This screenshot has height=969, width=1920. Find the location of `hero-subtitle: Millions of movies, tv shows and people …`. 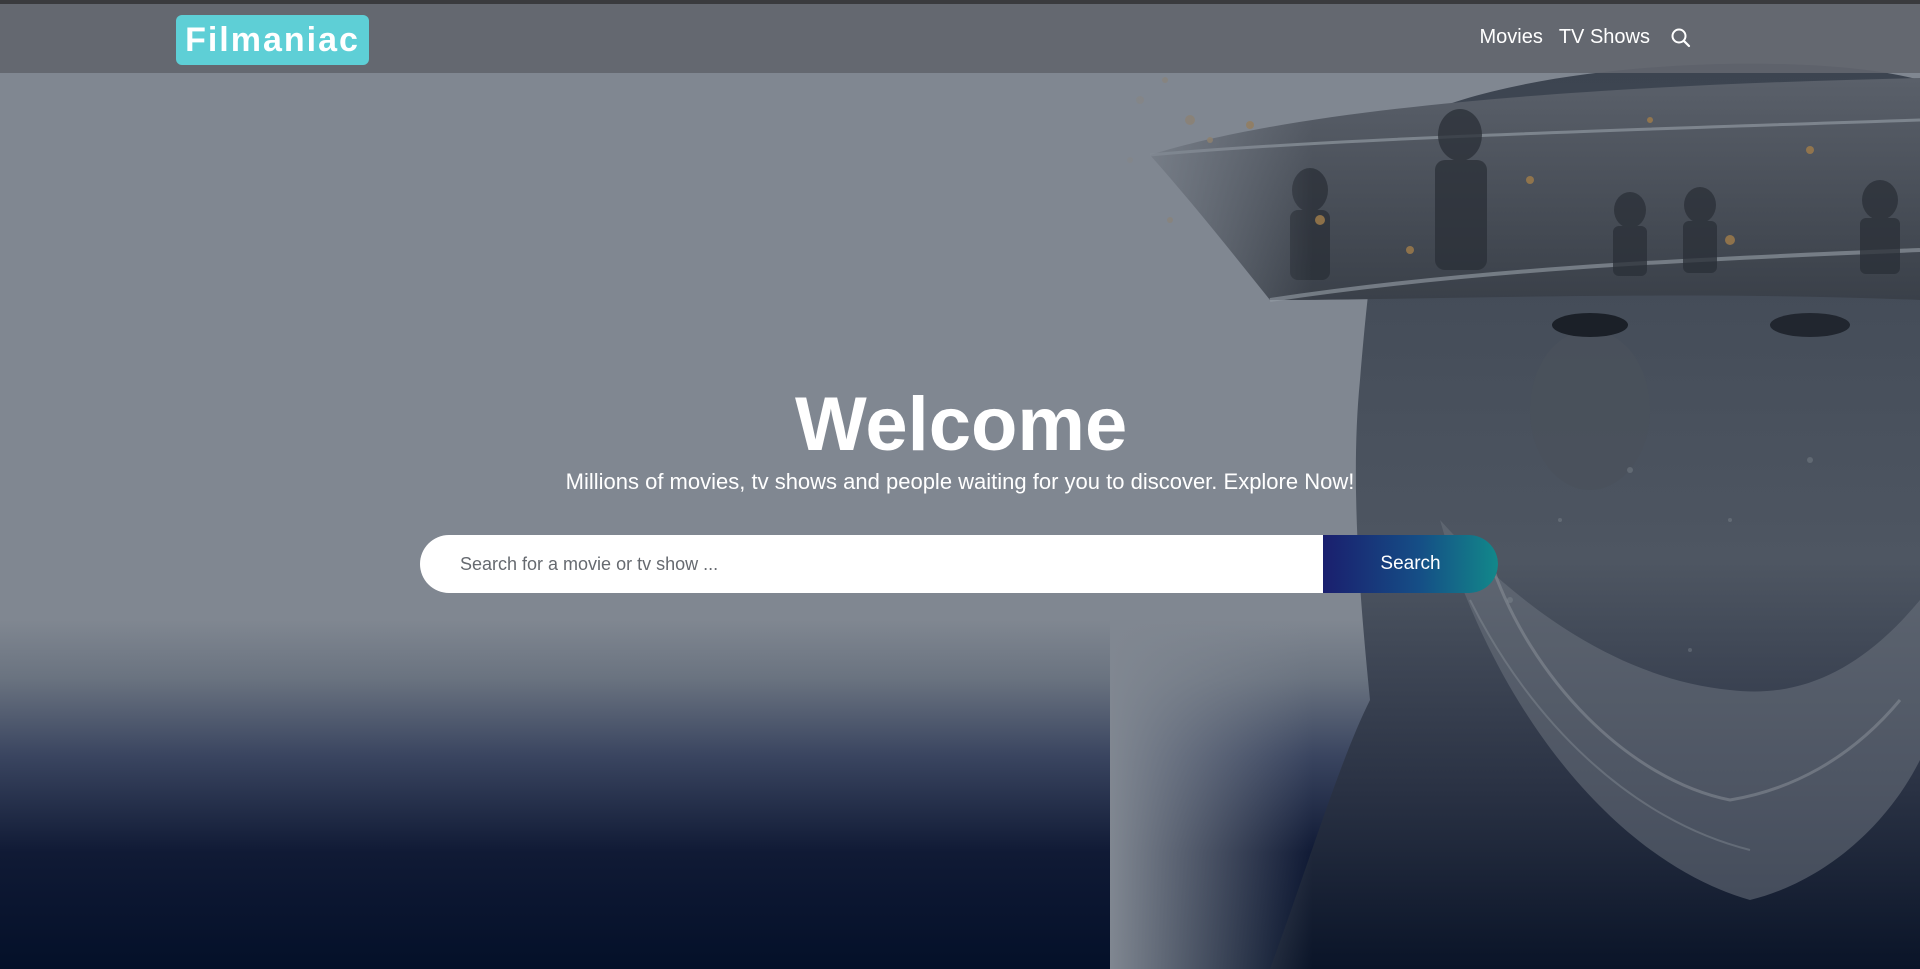

hero-subtitle: Millions of movies, tv shows and people … is located at coordinates (960, 481).